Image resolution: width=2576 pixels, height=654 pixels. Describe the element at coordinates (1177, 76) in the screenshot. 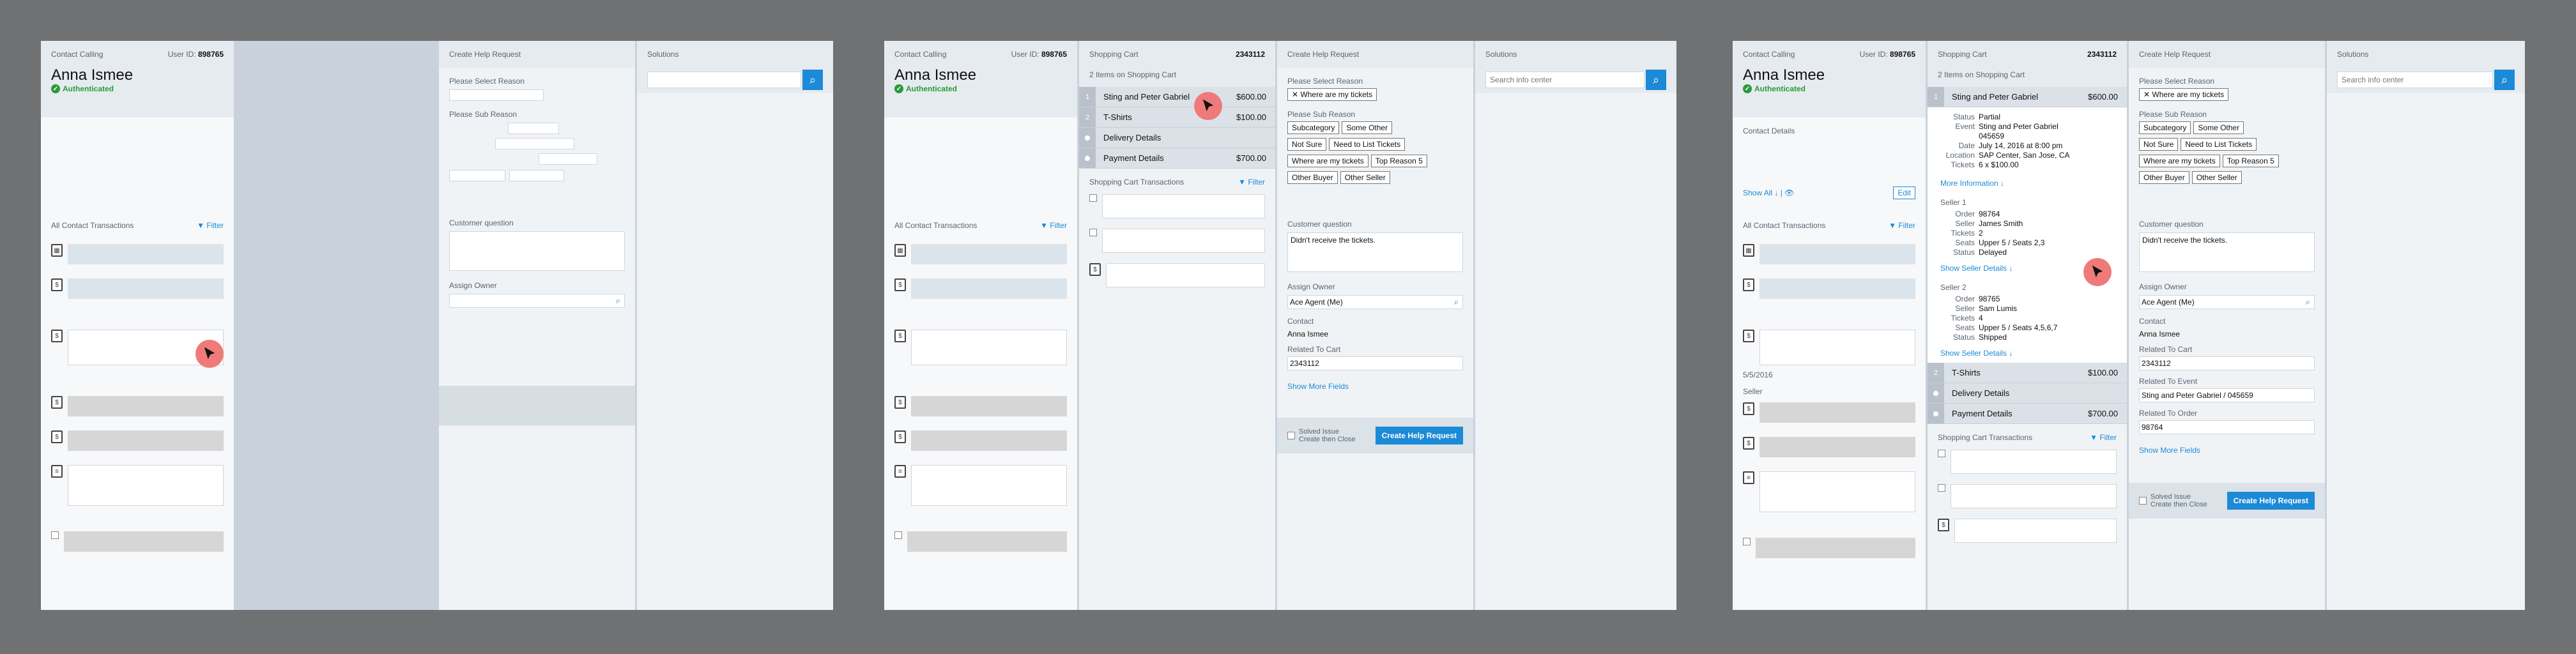

I see `cart-count: 2 Items on Shopping Cart` at that location.